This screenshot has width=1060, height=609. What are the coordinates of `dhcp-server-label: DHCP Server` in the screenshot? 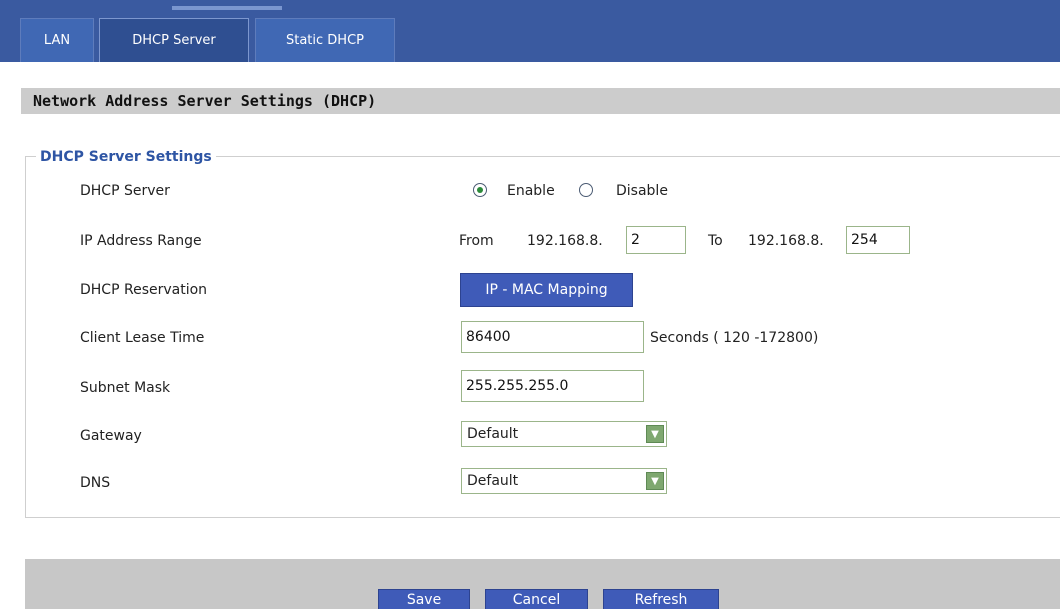 It's located at (125, 191).